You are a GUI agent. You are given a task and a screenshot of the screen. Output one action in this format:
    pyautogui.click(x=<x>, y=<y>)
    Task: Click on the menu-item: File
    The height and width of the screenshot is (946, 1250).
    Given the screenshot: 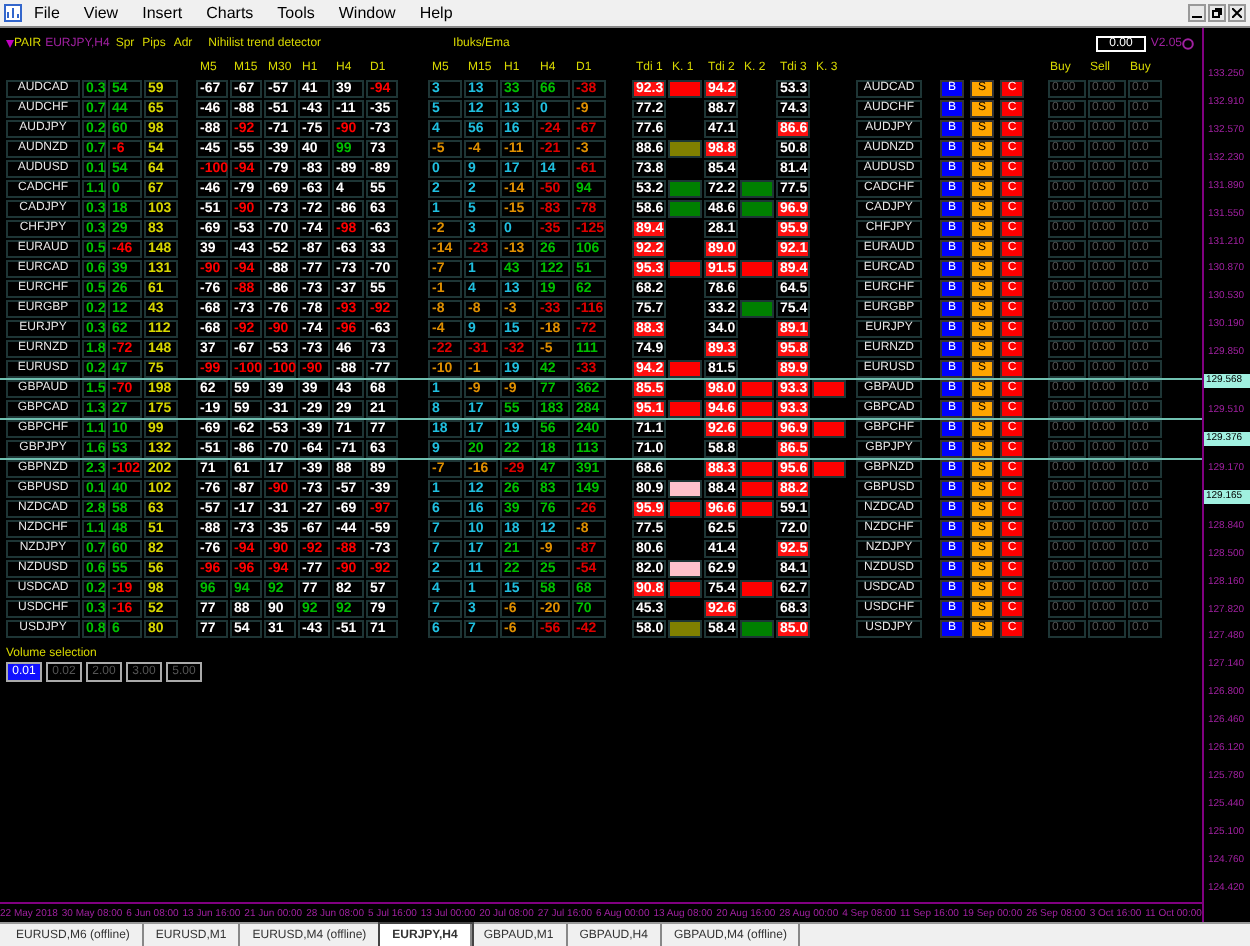 What is the action you would take?
    pyautogui.click(x=47, y=13)
    